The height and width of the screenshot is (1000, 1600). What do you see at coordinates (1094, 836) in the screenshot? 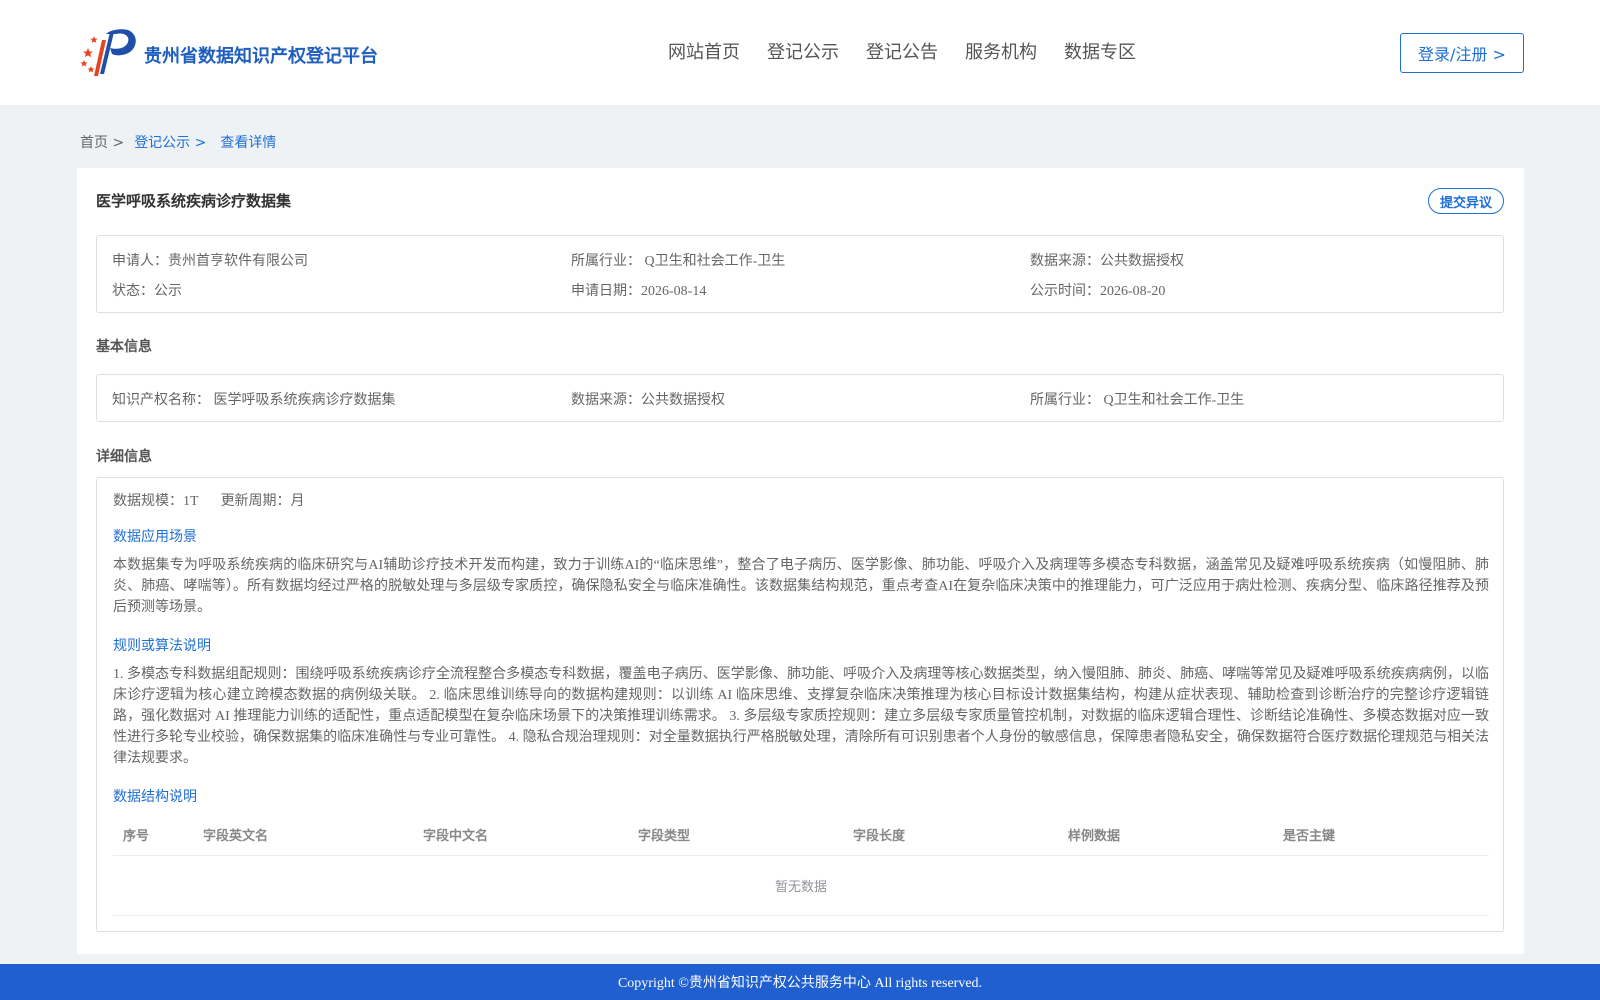
I see `col-sample-data: 样例数据` at bounding box center [1094, 836].